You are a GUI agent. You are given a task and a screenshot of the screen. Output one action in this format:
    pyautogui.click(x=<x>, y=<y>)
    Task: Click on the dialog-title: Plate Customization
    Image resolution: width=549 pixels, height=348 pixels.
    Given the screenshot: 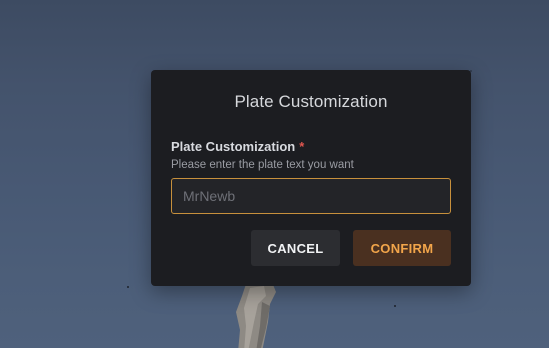 What is the action you would take?
    pyautogui.click(x=311, y=101)
    